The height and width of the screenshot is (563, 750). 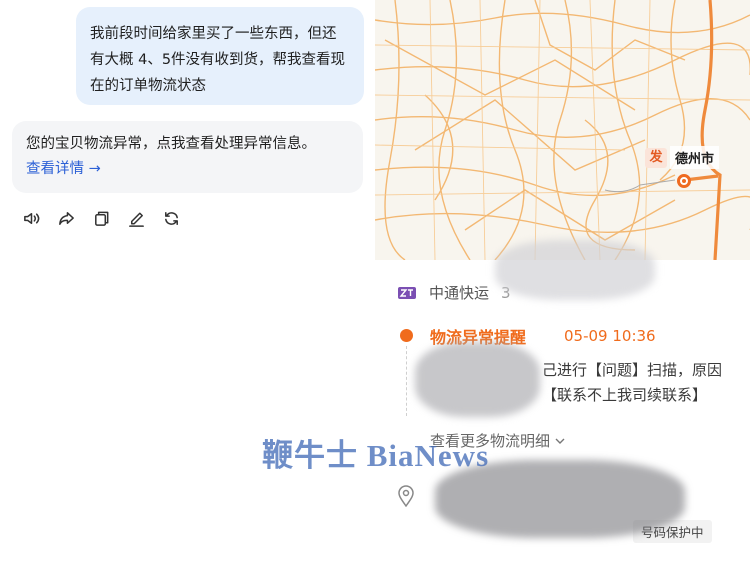 What do you see at coordinates (695, 157) in the screenshot?
I see `origin-city-label: 德州市` at bounding box center [695, 157].